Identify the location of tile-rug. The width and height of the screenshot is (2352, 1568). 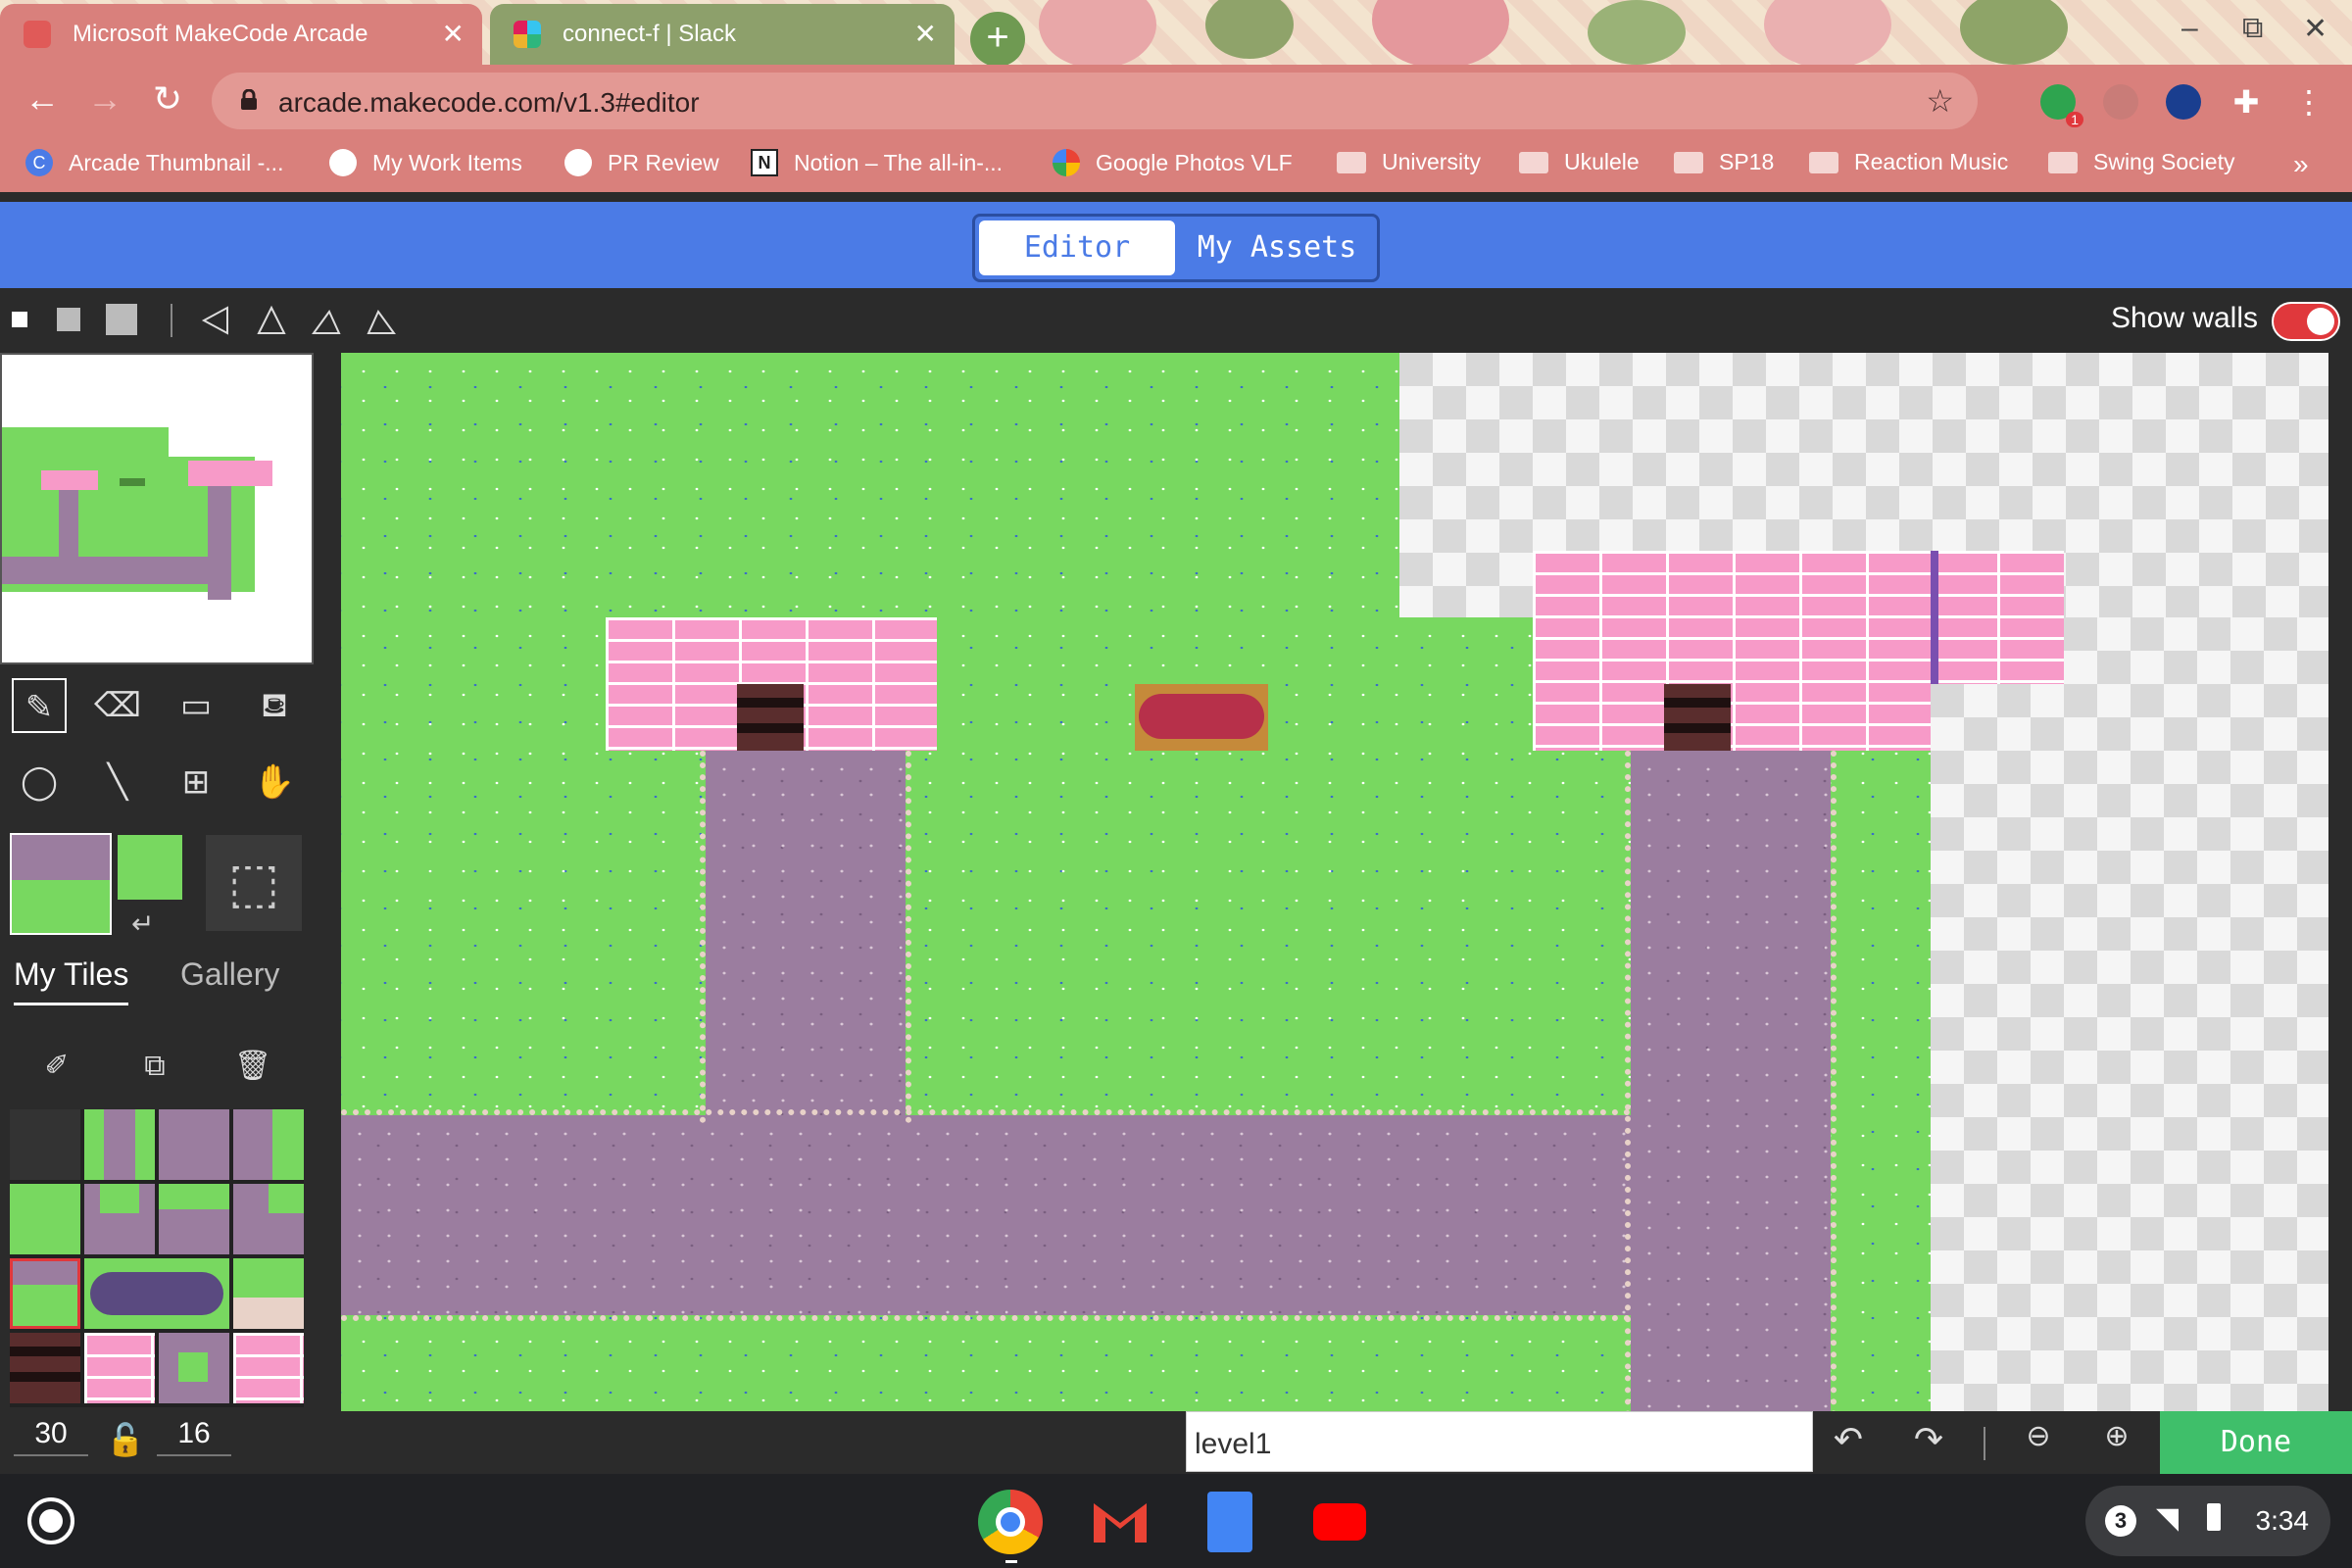
(156, 1293).